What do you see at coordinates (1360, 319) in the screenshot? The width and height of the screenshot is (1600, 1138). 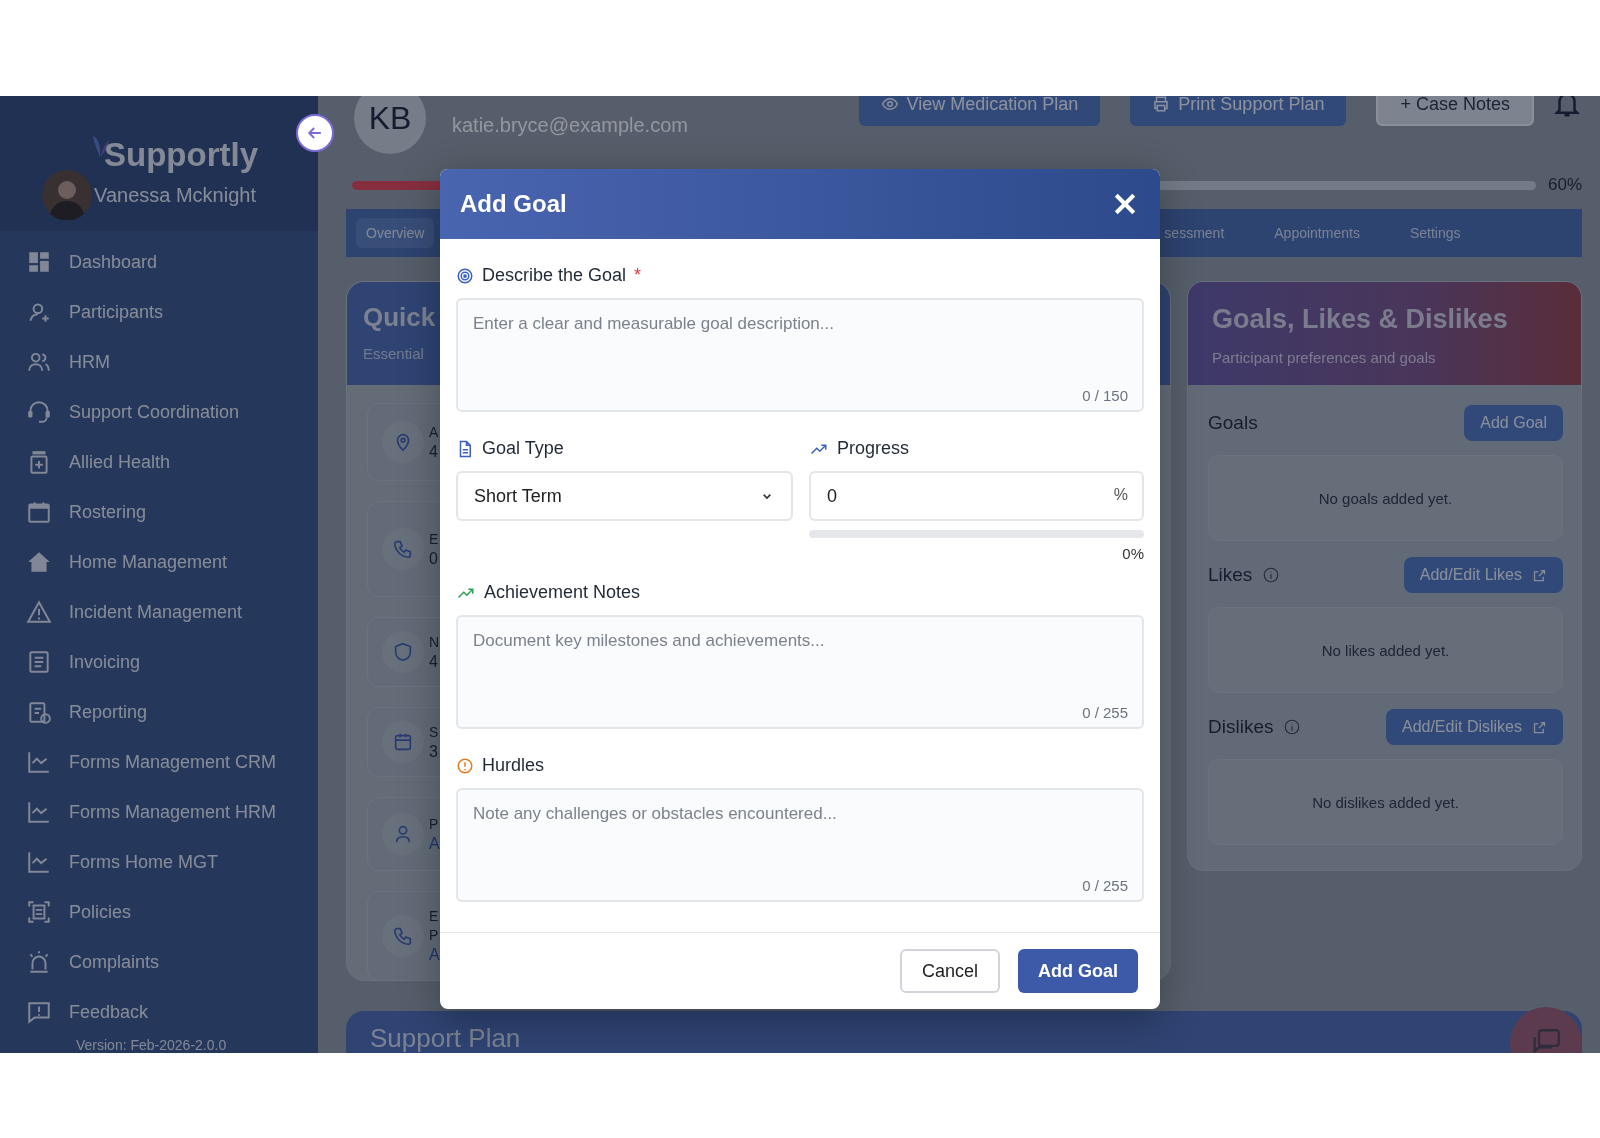 I see `panel-title: Goals, Likes & Dislikes` at bounding box center [1360, 319].